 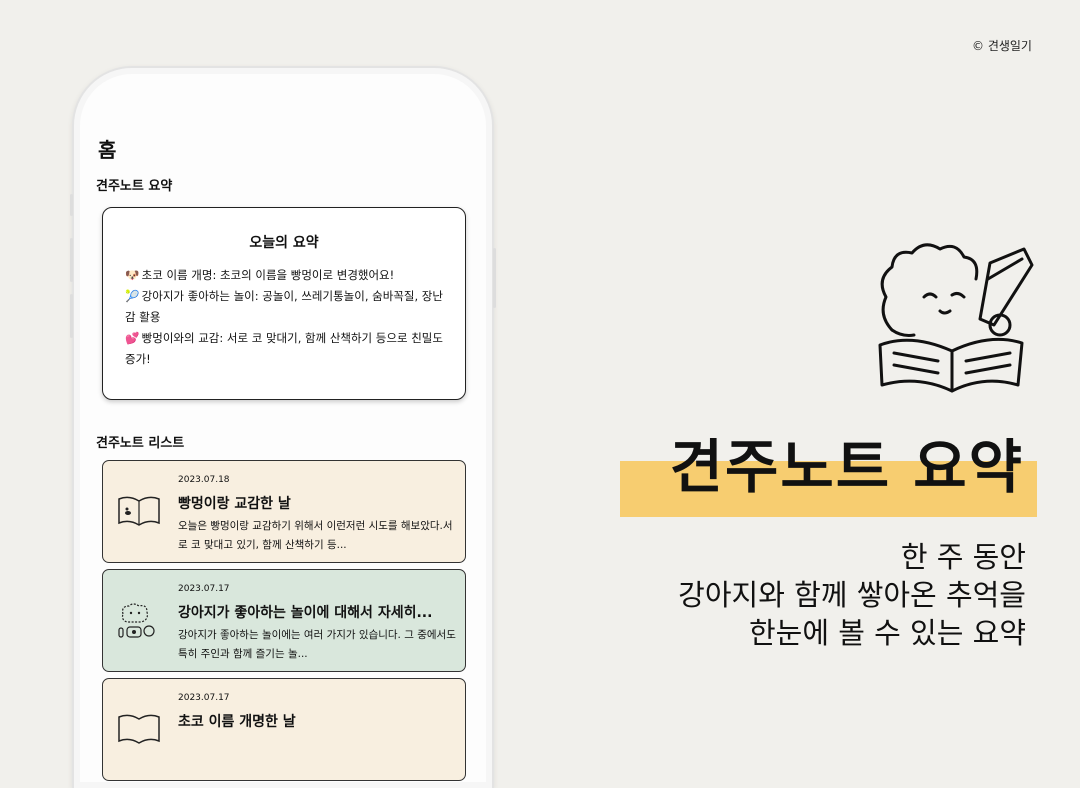 What do you see at coordinates (963, 557) in the screenshot?
I see `tagline-line: 한 주 동안` at bounding box center [963, 557].